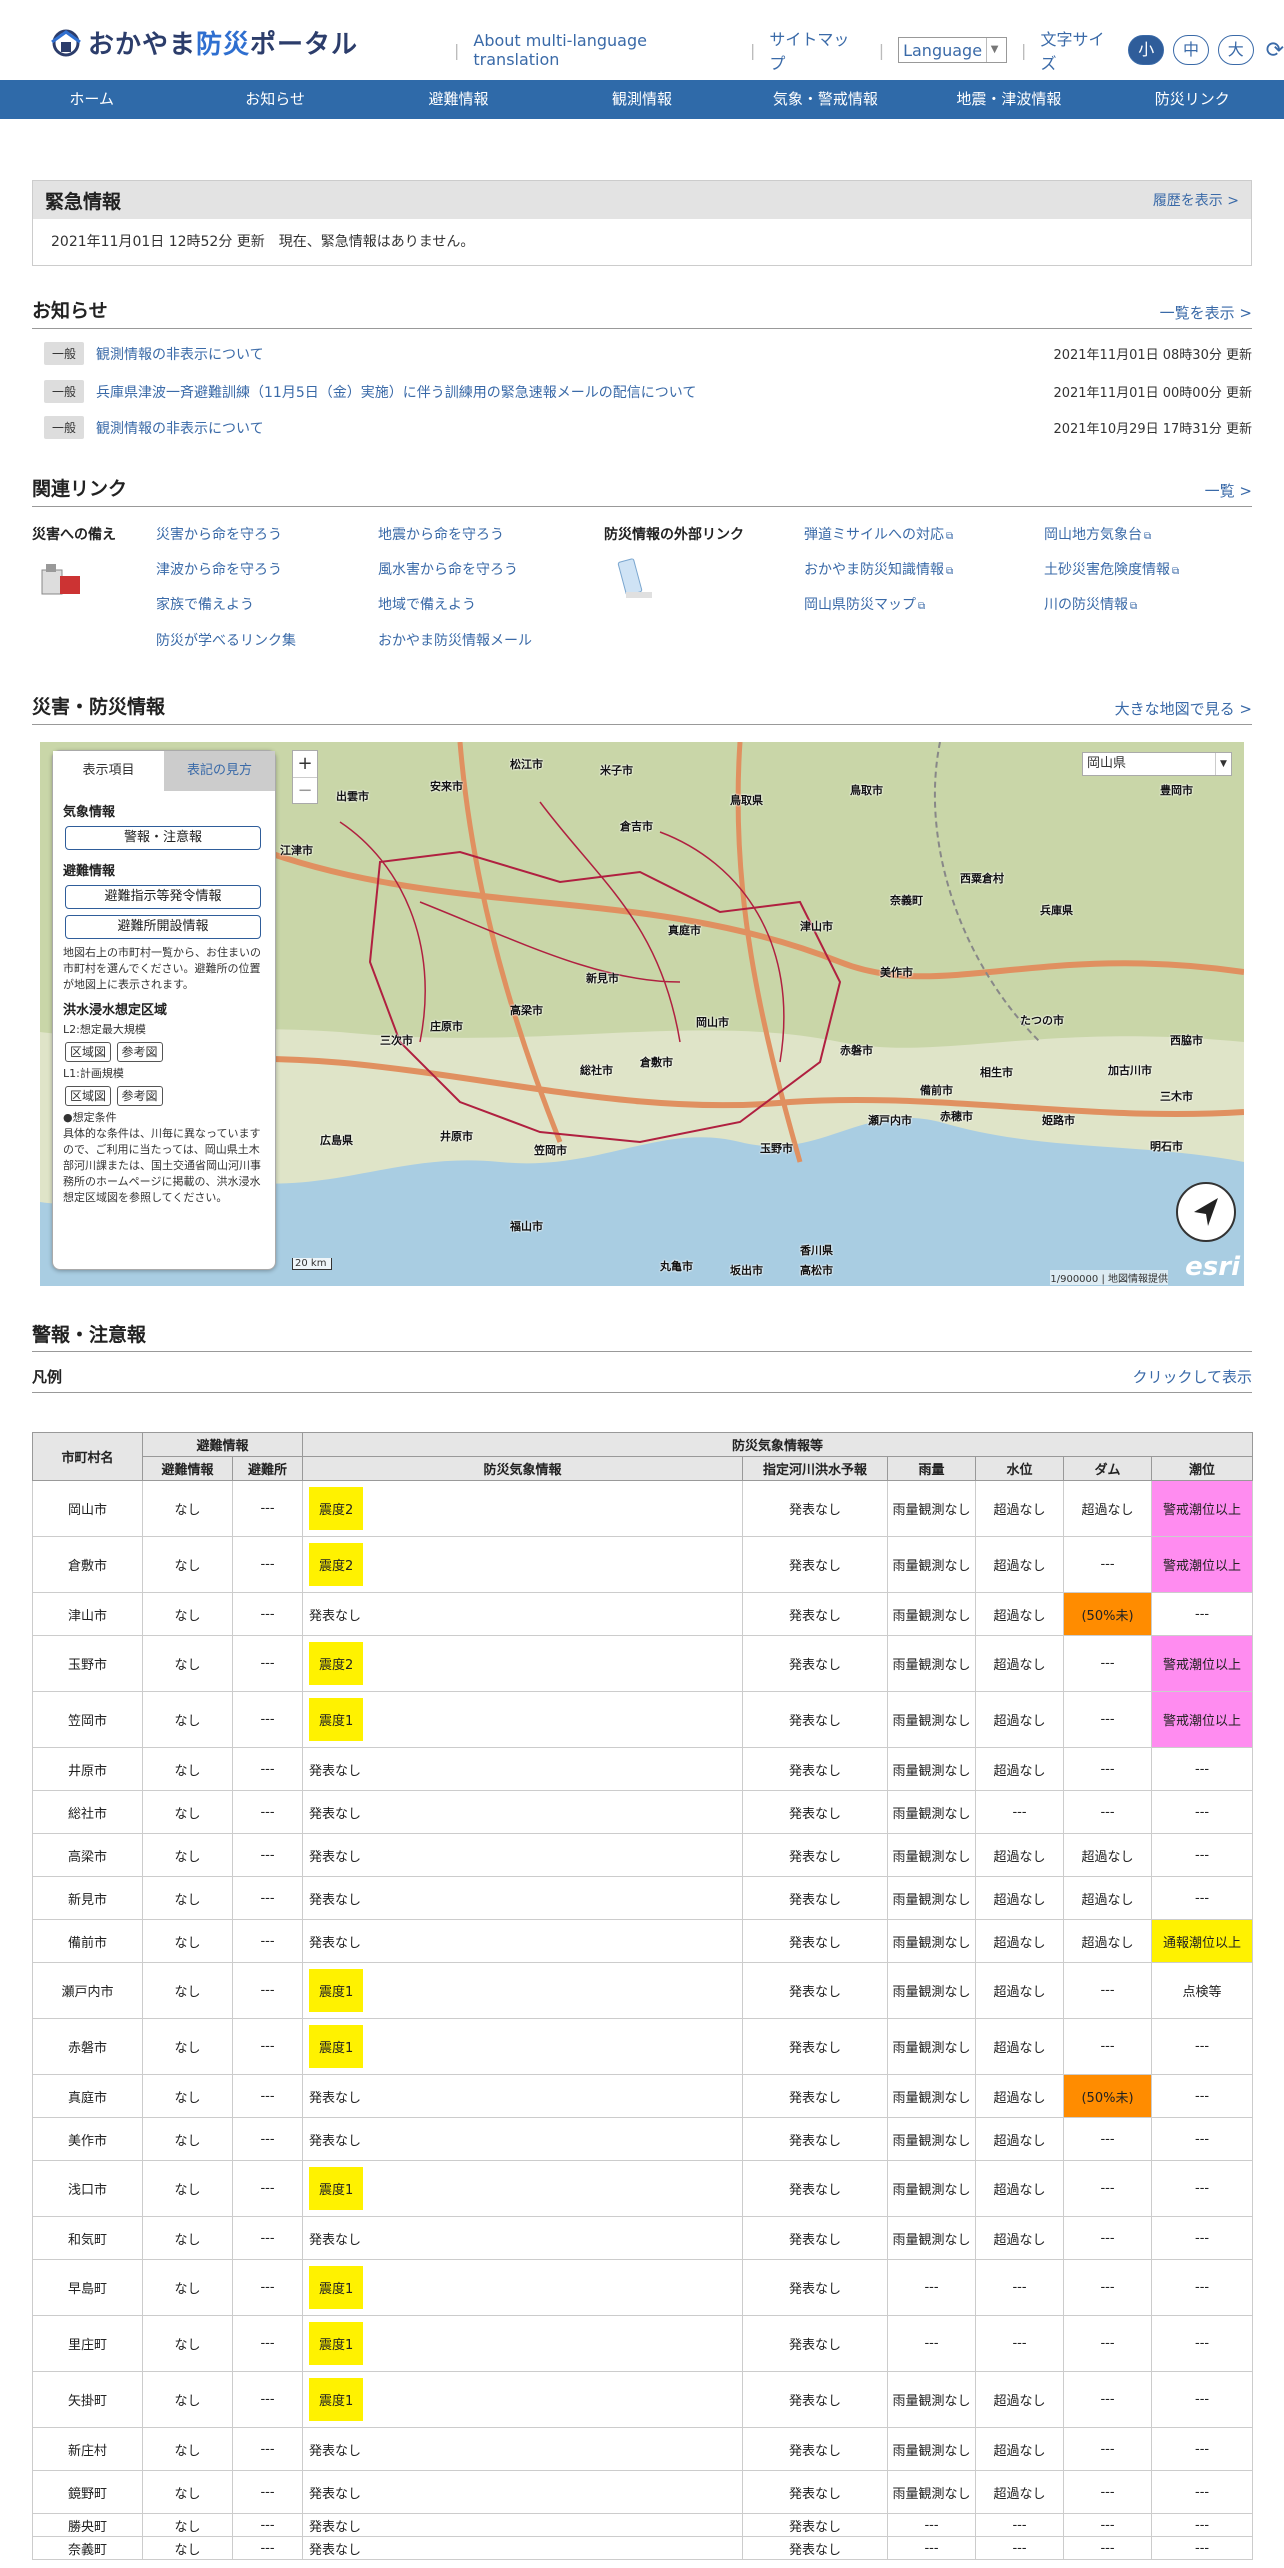 This screenshot has width=1284, height=2568. I want to click on link-mail: おかやま防災情報メール, so click(455, 640).